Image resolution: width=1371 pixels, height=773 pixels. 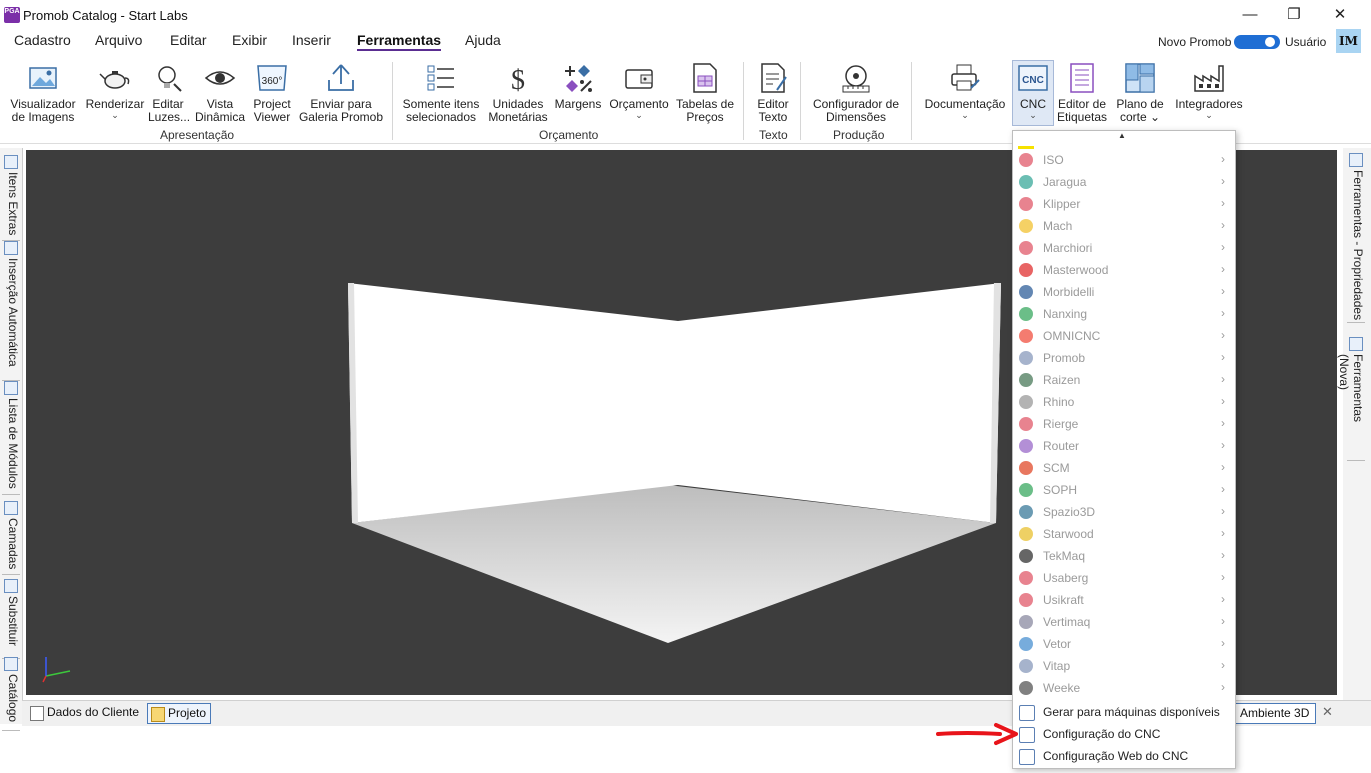 What do you see at coordinates (114, 80) in the screenshot?
I see `teapot-icon` at bounding box center [114, 80].